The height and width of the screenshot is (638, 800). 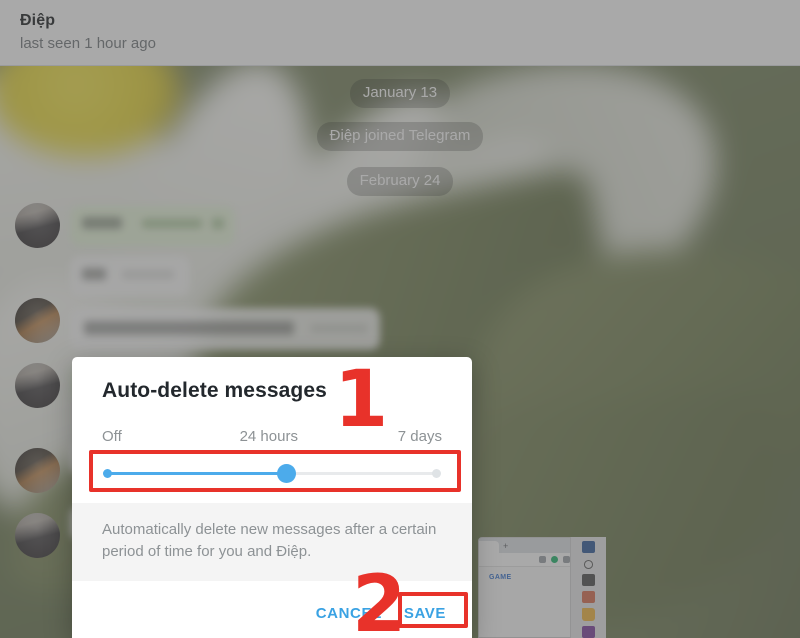 I want to click on dialog-actions: CANCEL SAVE, so click(x=272, y=609).